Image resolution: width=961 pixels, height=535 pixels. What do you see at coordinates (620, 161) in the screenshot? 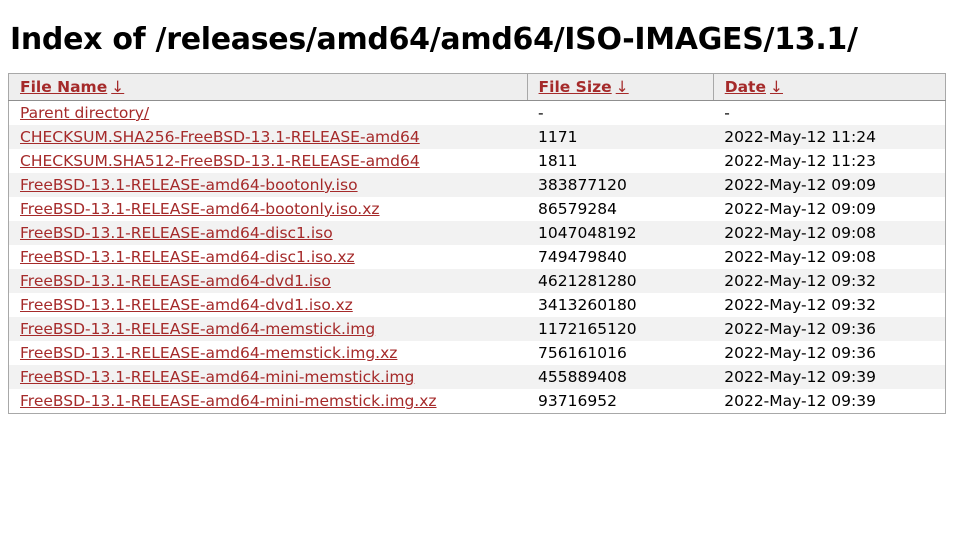
I see `file-size-cell: 1811` at bounding box center [620, 161].